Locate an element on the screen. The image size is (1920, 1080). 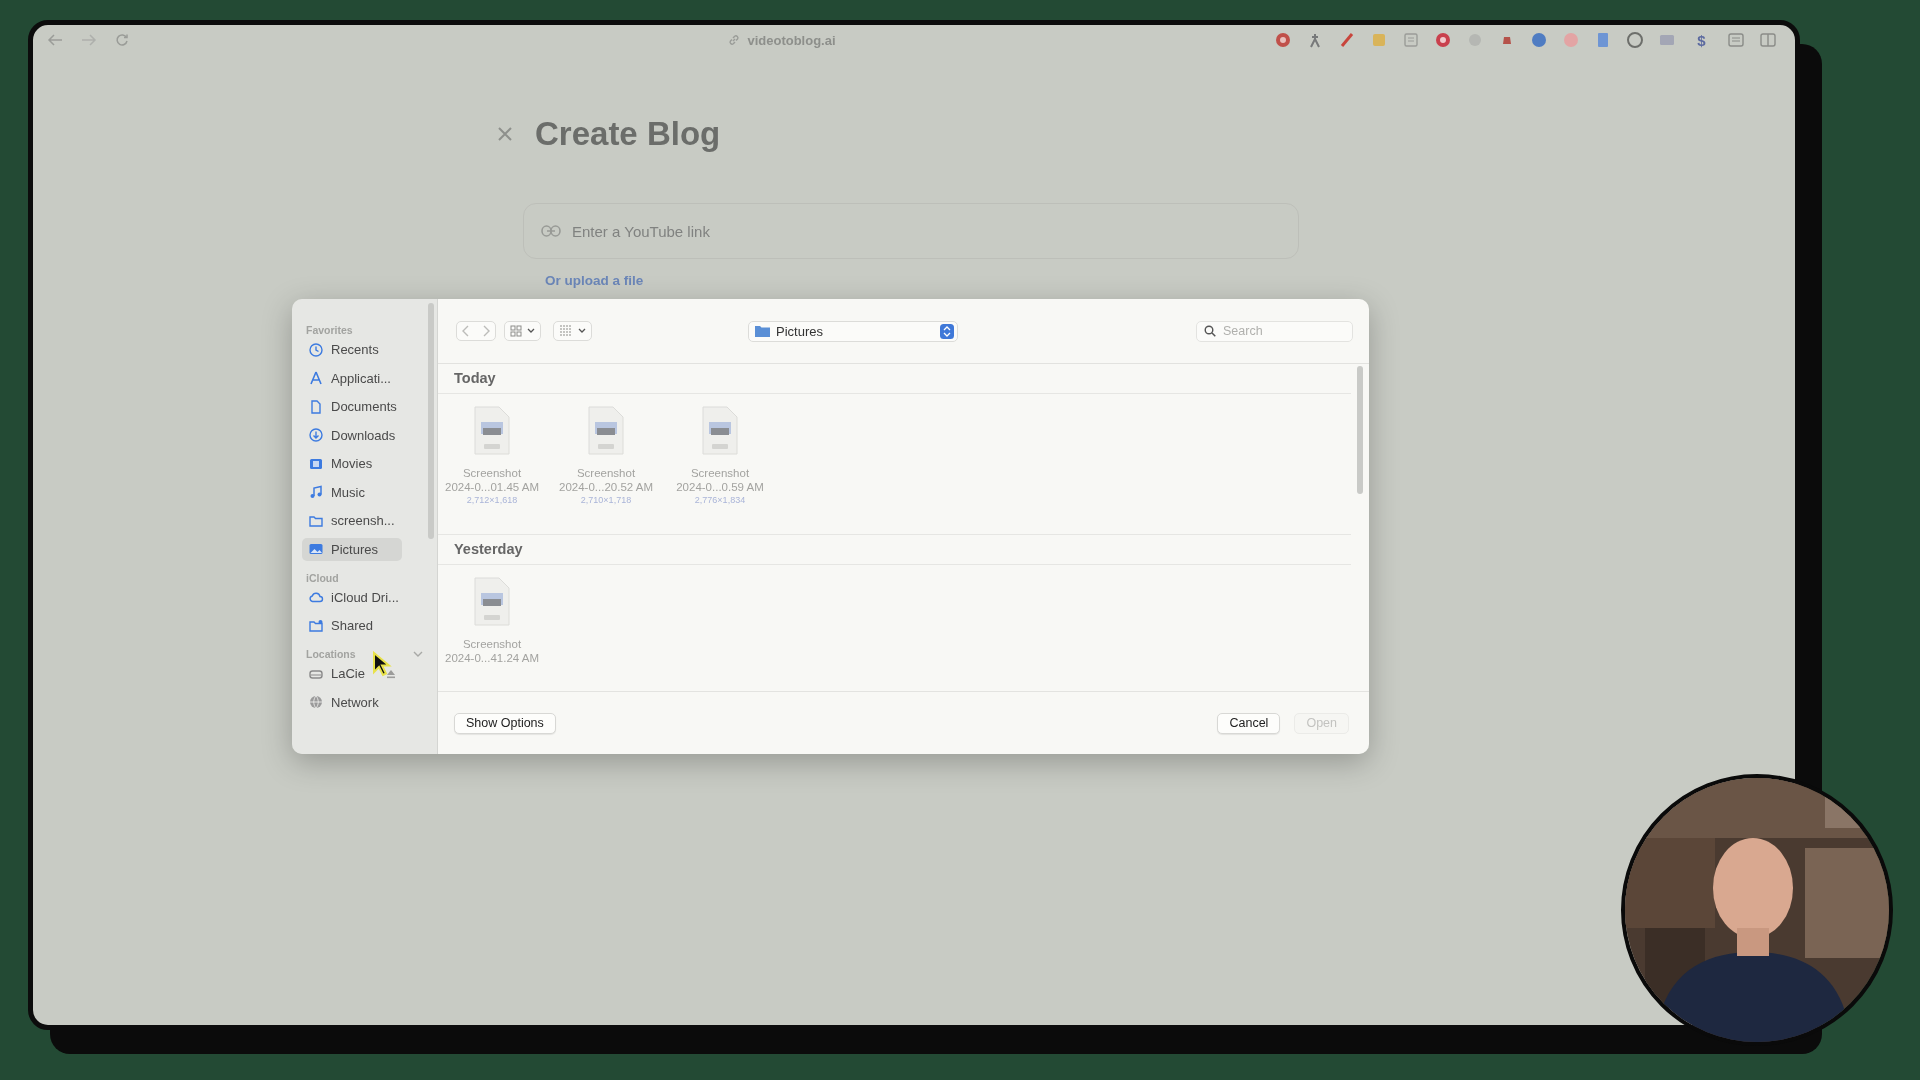
download-icon is located at coordinates (316, 435).